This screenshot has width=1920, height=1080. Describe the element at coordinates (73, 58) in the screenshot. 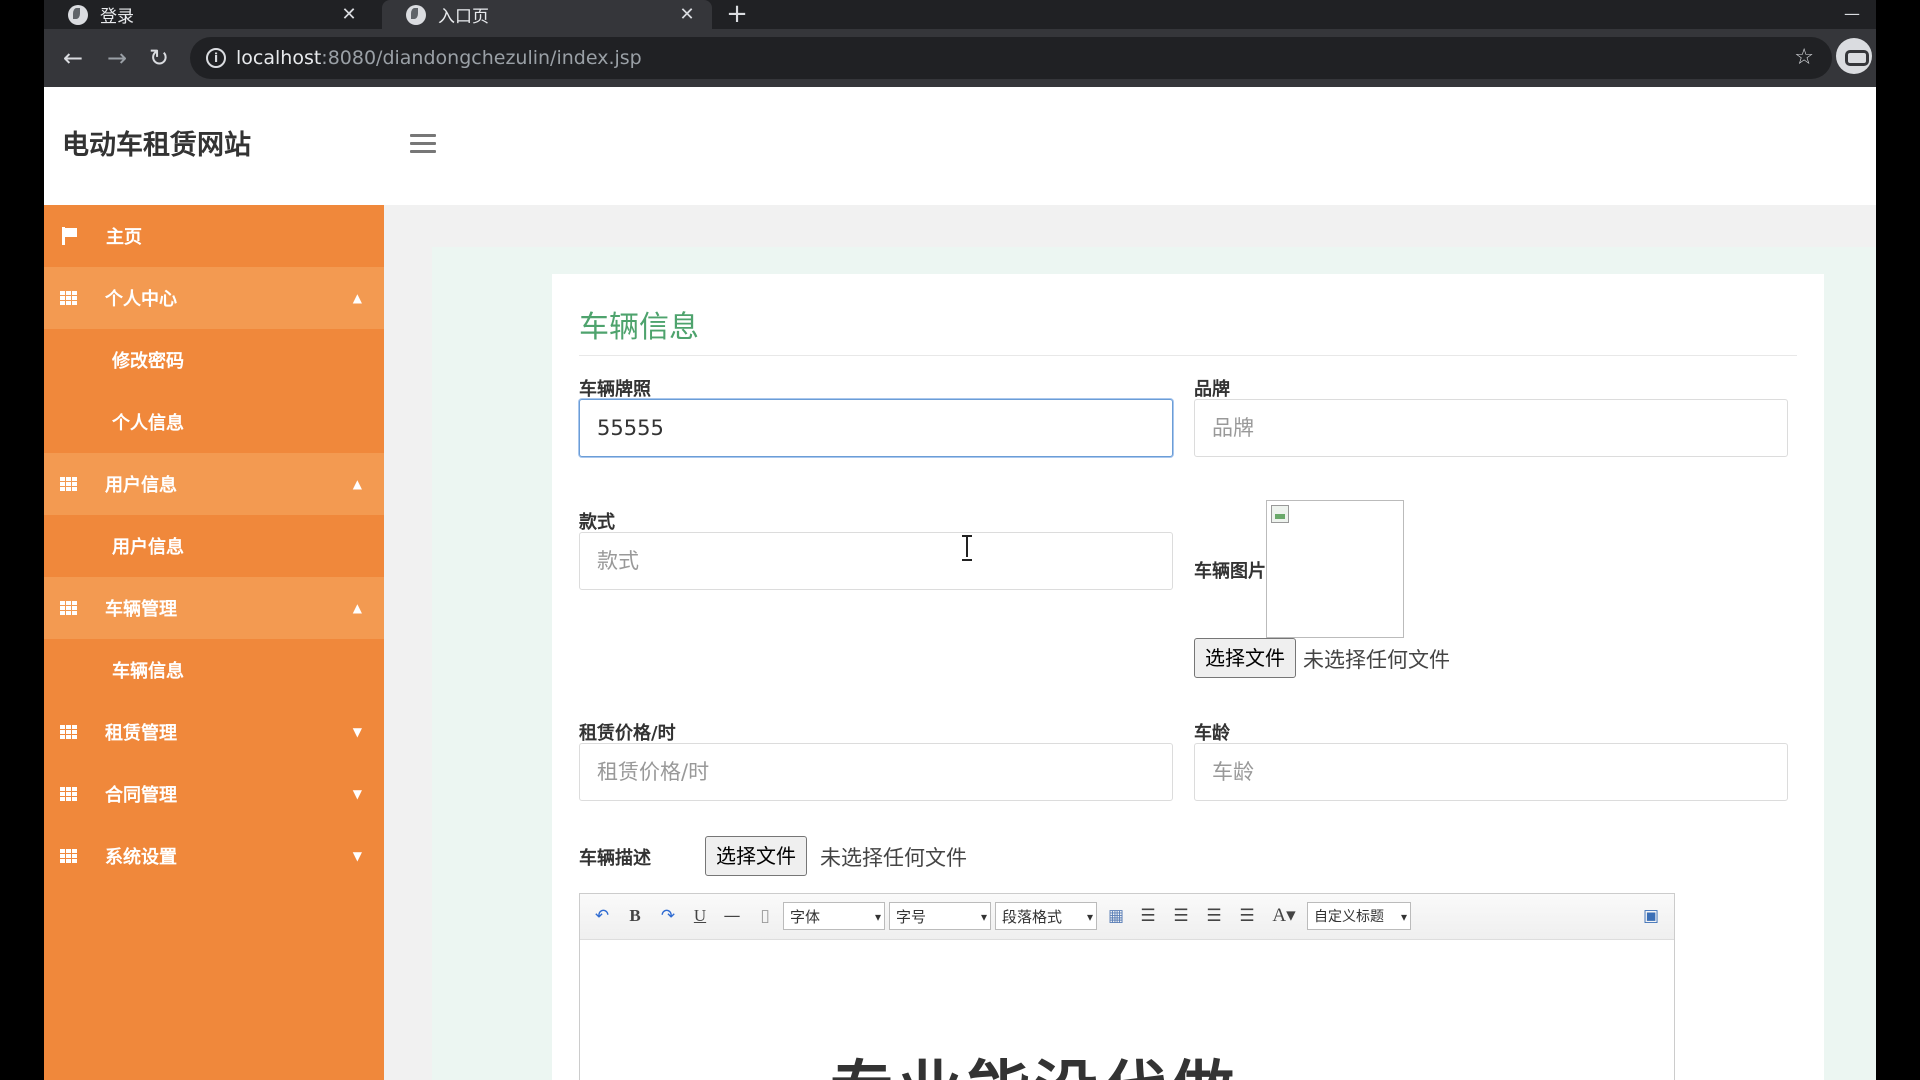

I see `back-icon: ←` at that location.